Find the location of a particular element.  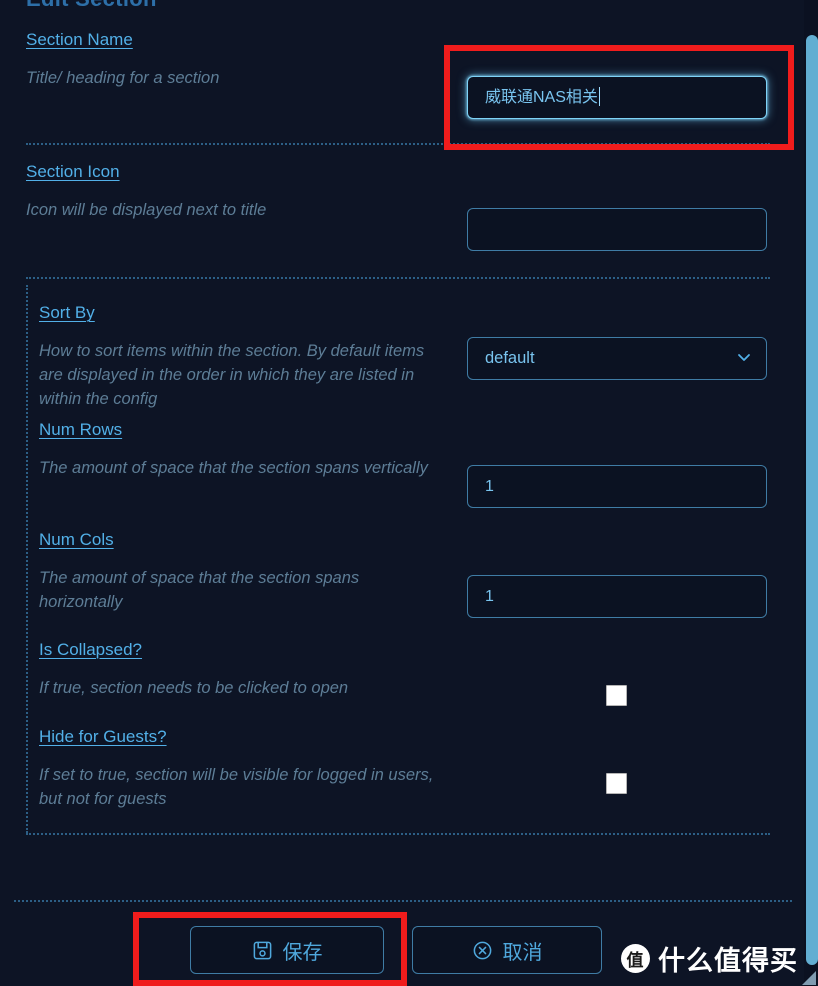

circle-x-icon is located at coordinates (482, 950).